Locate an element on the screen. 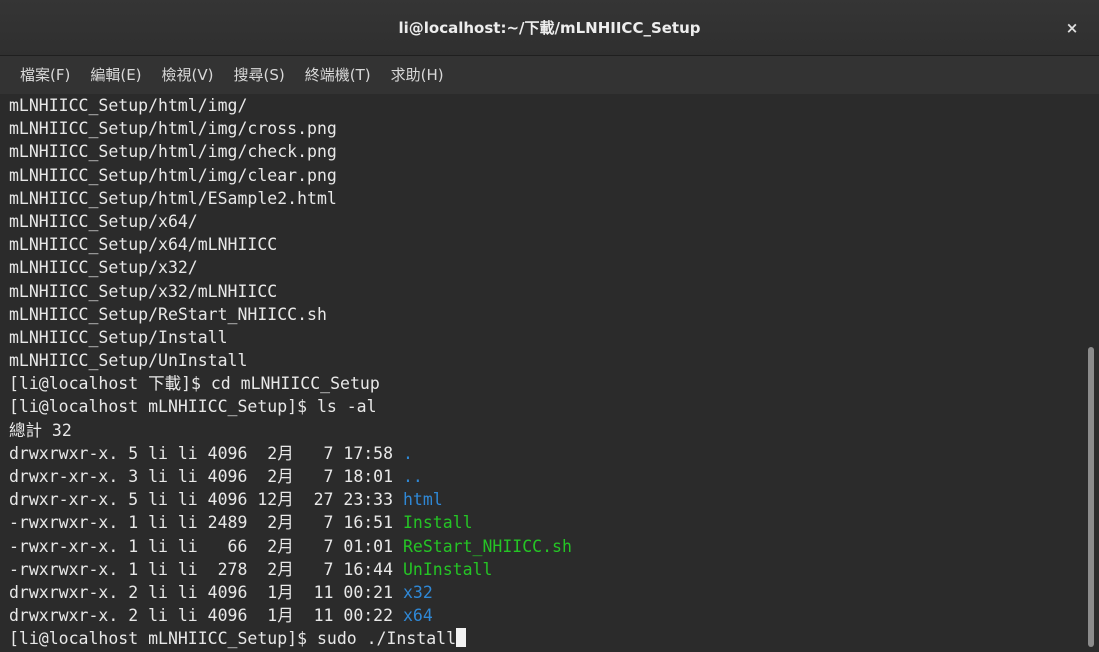 The width and height of the screenshot is (1099, 652). output-line: mLNHIICC_Setup/html/img/cross.png is located at coordinates (173, 129).